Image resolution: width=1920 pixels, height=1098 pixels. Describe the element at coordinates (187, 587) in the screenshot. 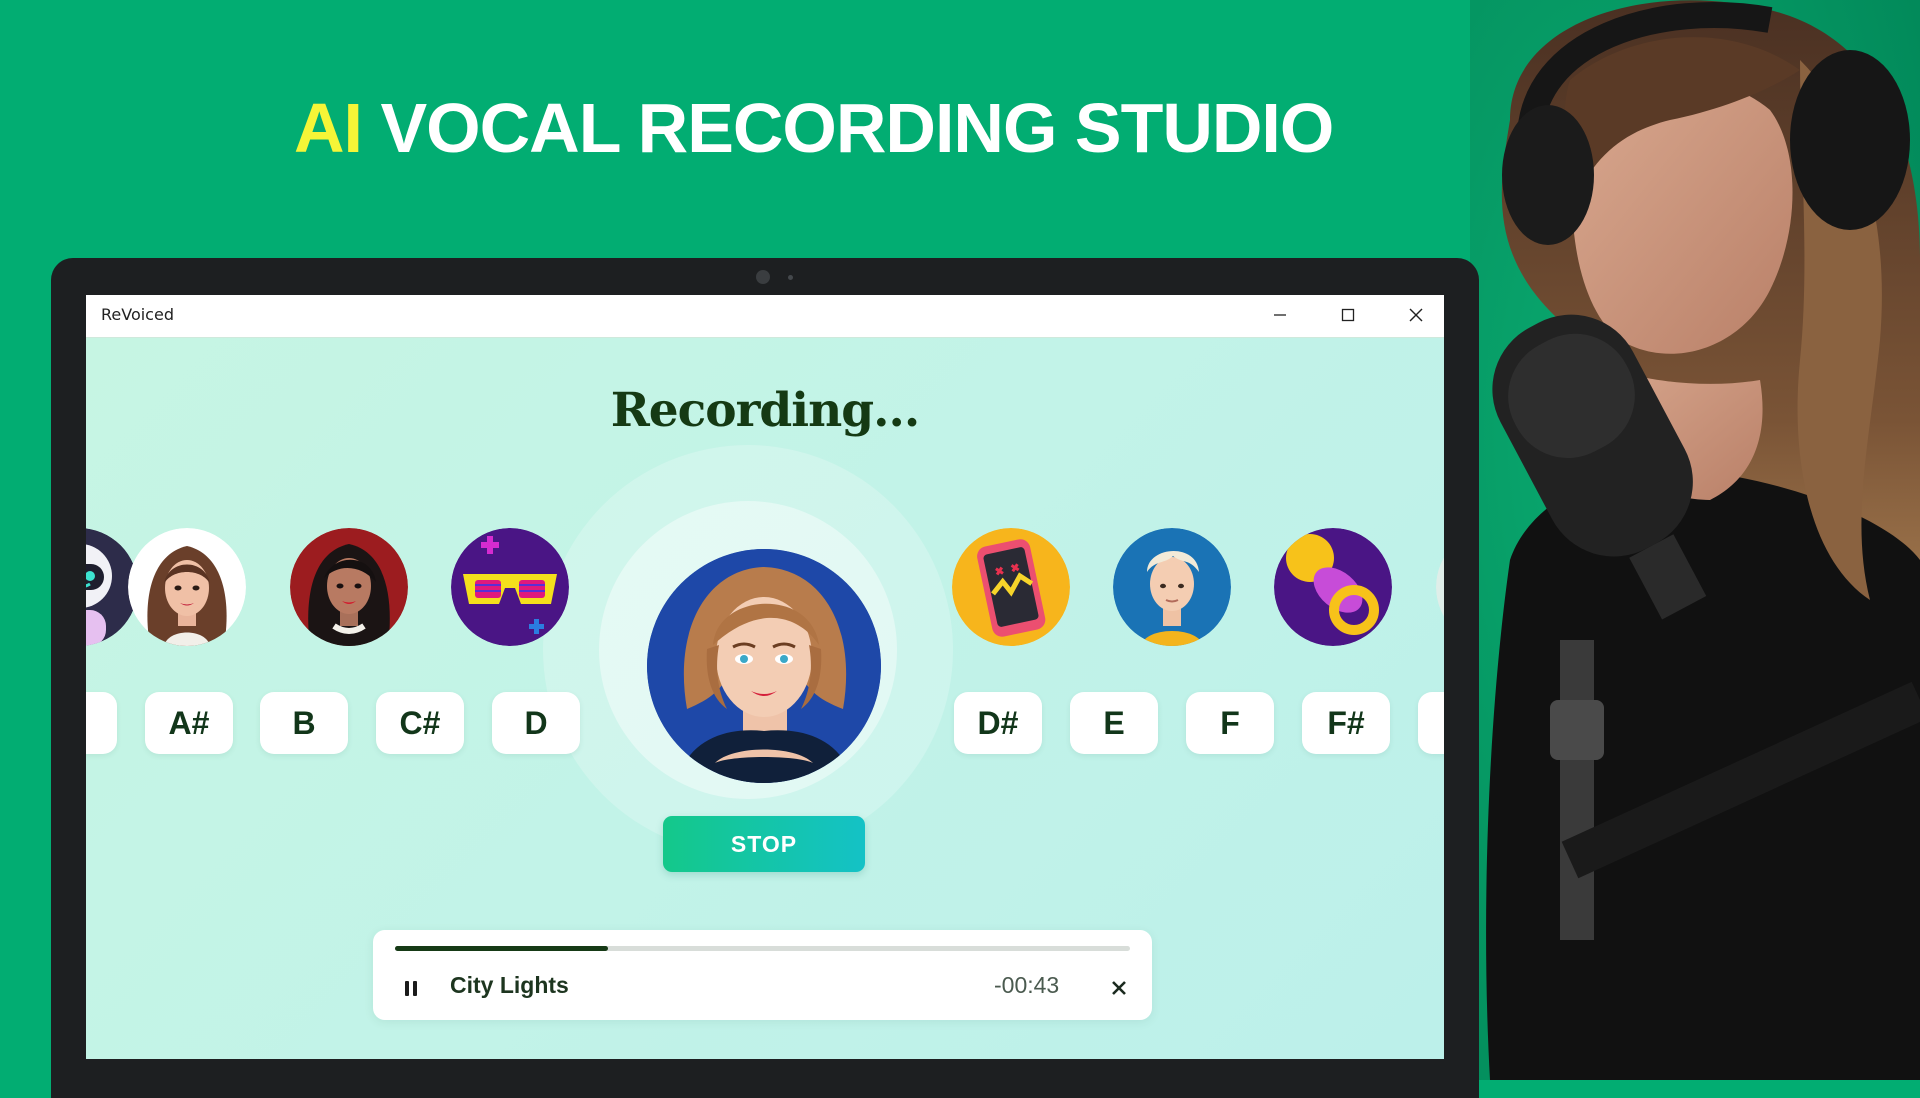

I see `woman-brown-hair-avatar-icon` at that location.